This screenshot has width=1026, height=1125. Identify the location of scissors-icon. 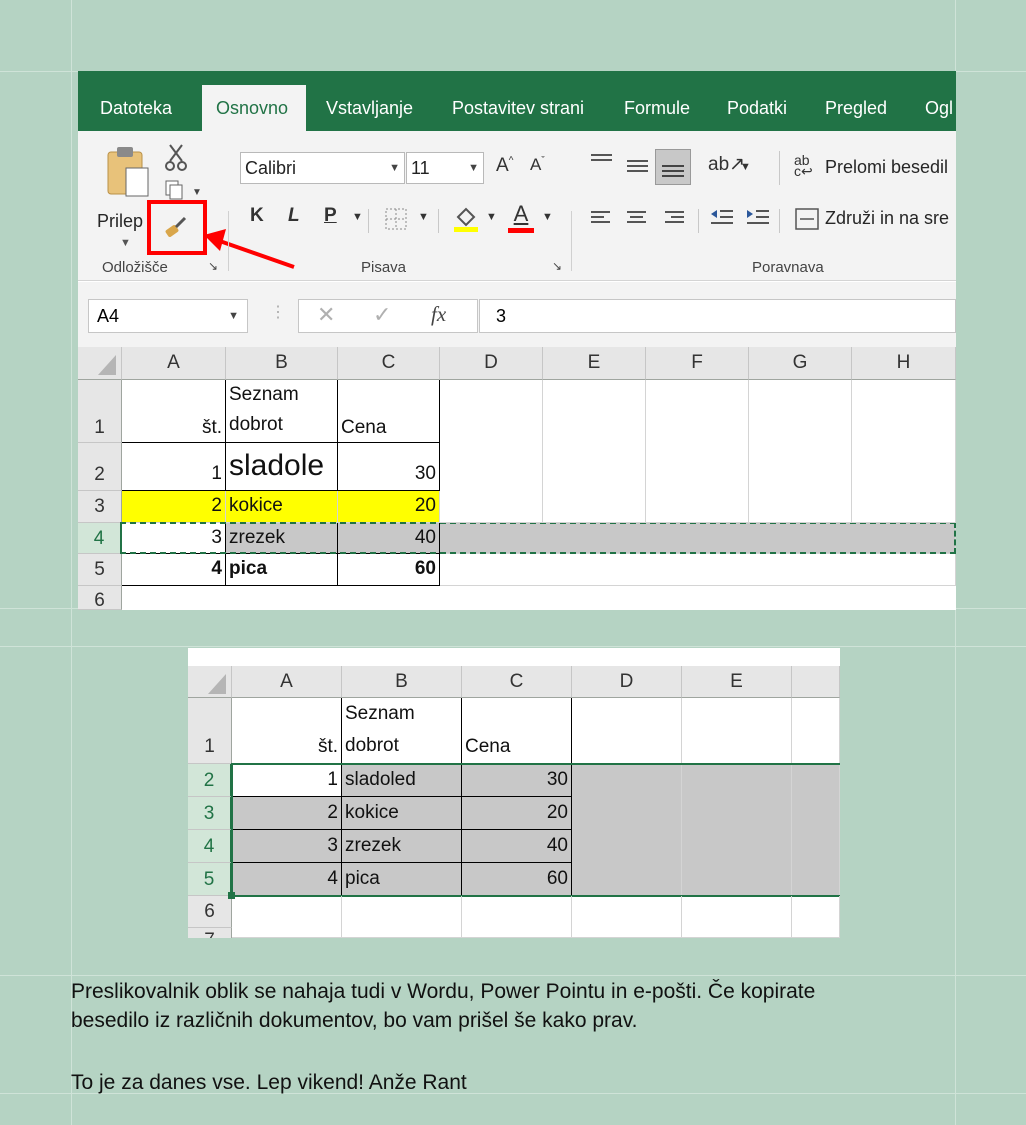
(176, 158).